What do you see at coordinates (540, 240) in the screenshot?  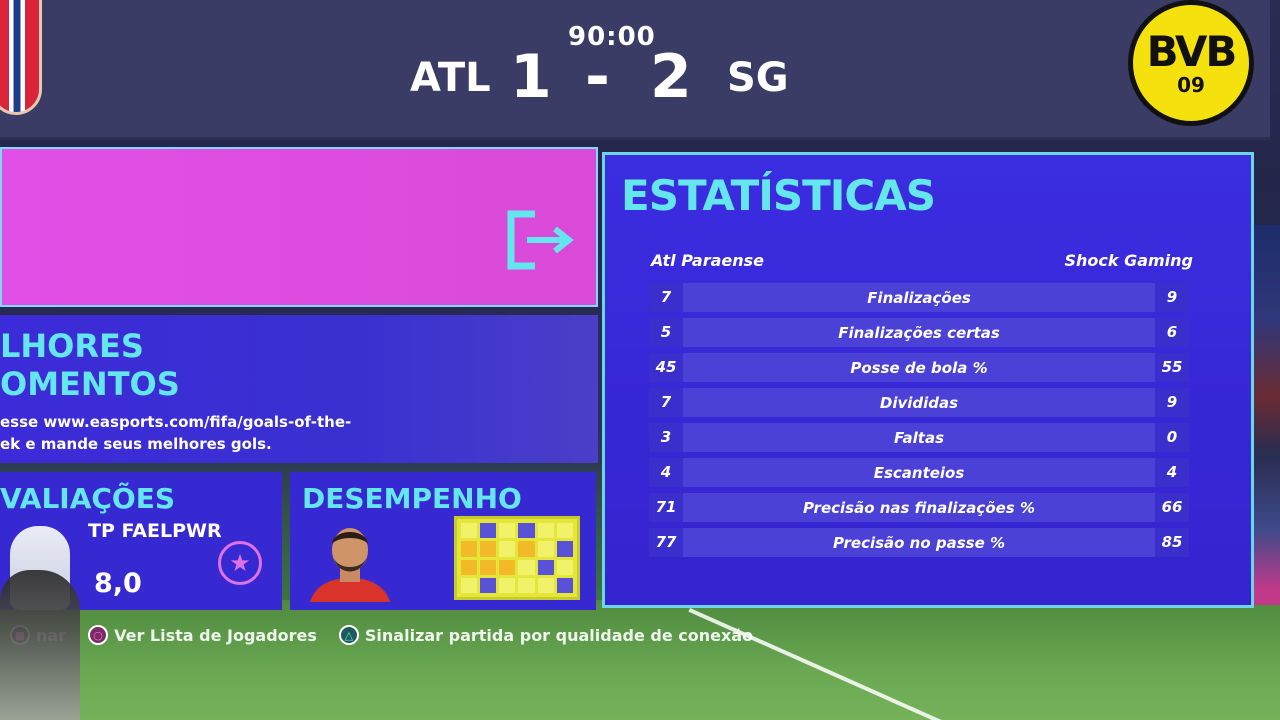 I see `exit-arrow-icon` at bounding box center [540, 240].